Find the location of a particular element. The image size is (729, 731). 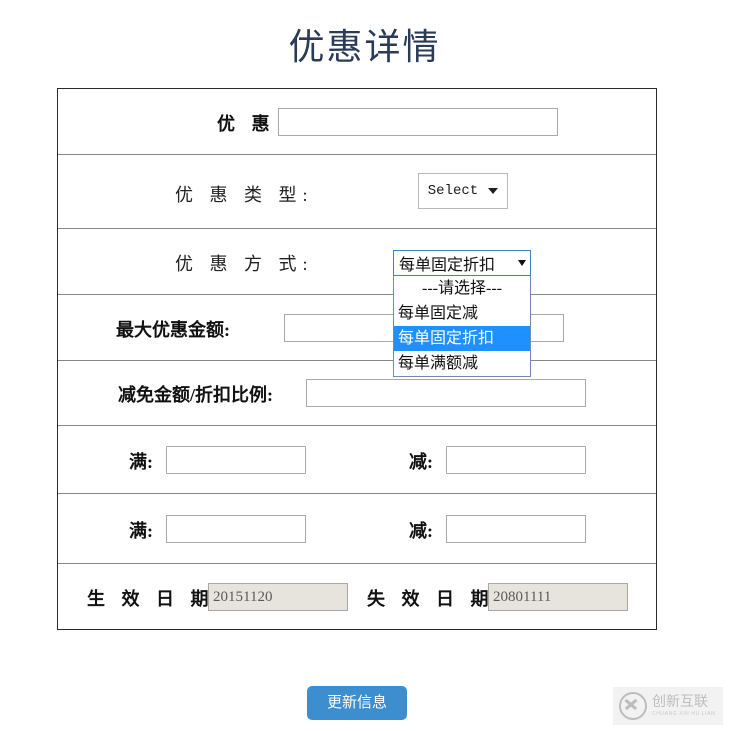

select-coupon-mode-options: ---请选择--- 每单固定减 每单固定折扣 每单满额减 is located at coordinates (462, 326).